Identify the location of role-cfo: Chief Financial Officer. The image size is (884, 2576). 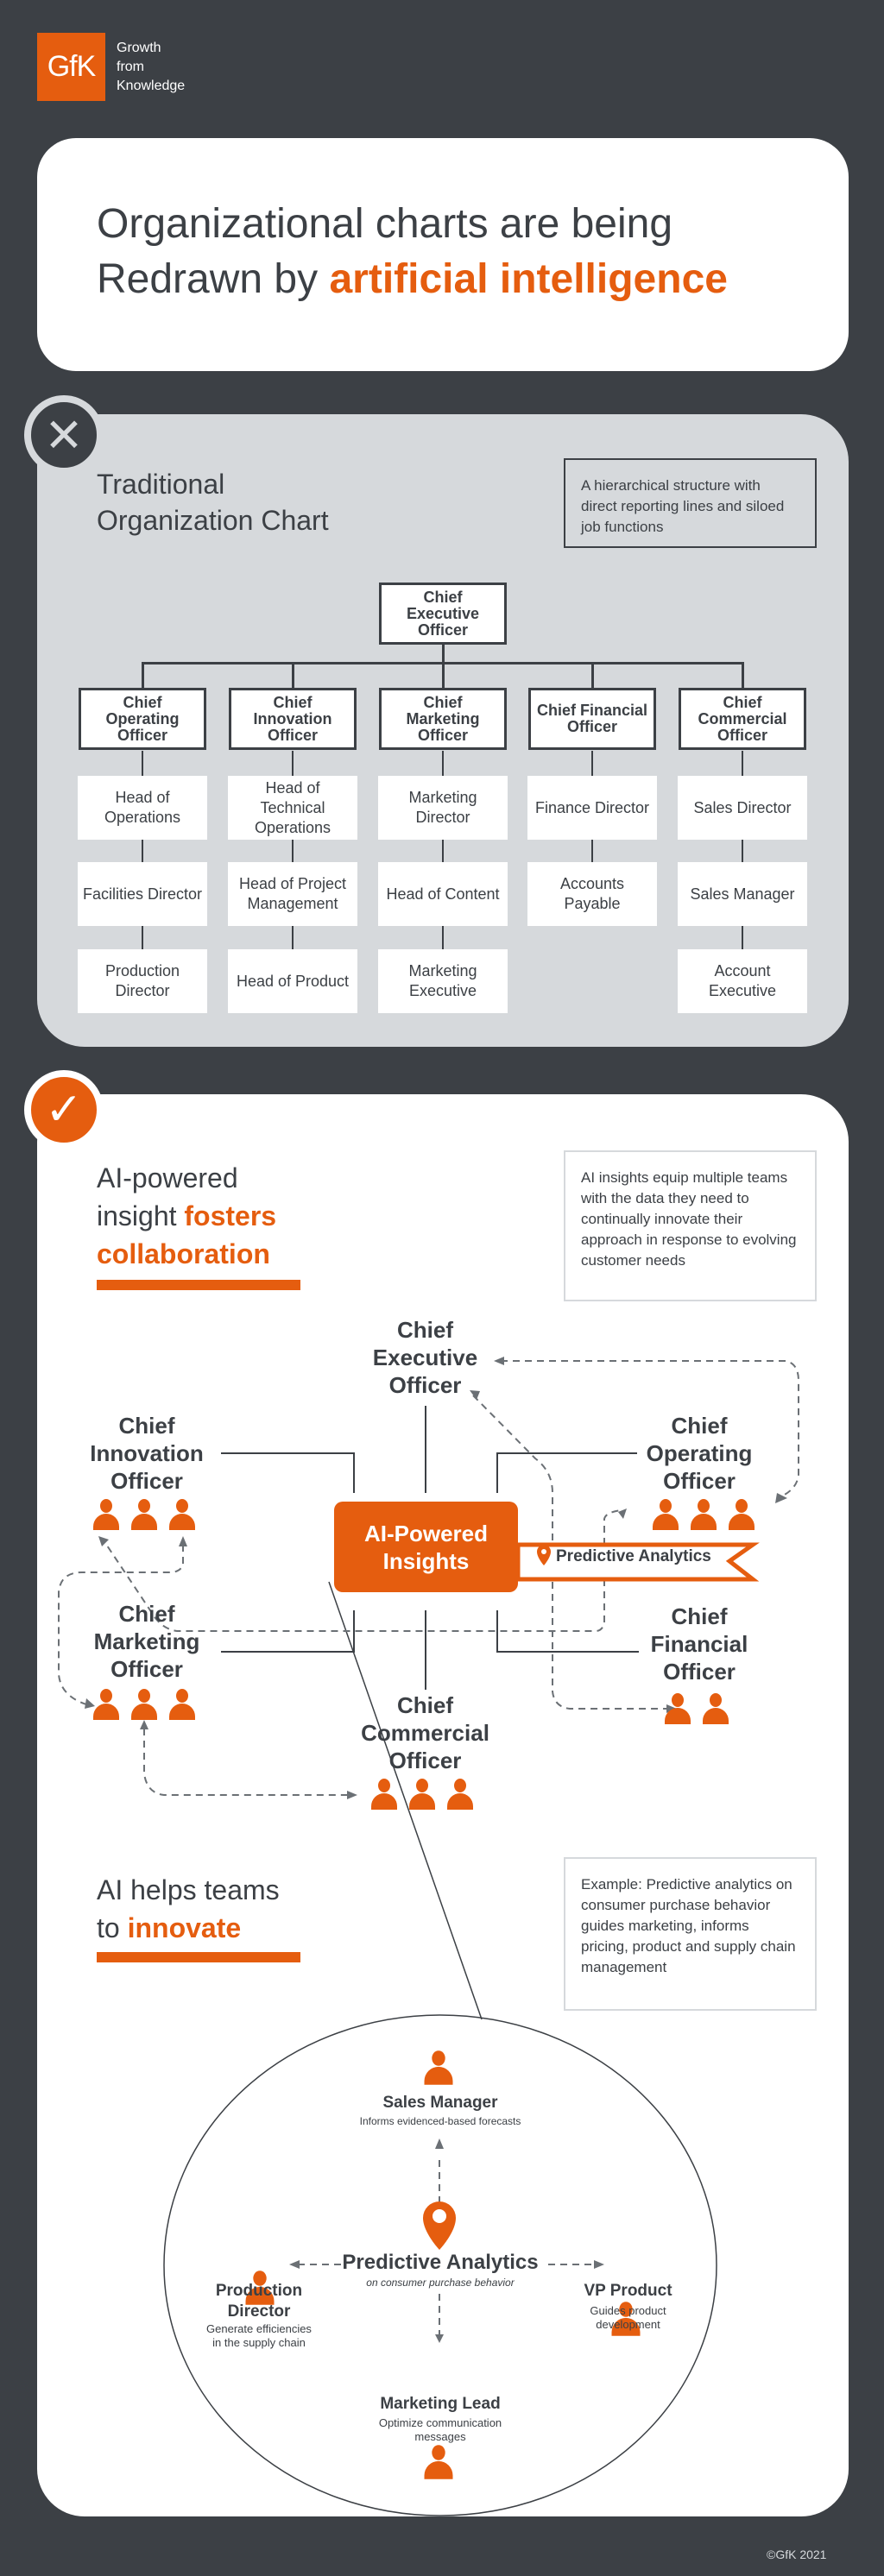
(699, 1644).